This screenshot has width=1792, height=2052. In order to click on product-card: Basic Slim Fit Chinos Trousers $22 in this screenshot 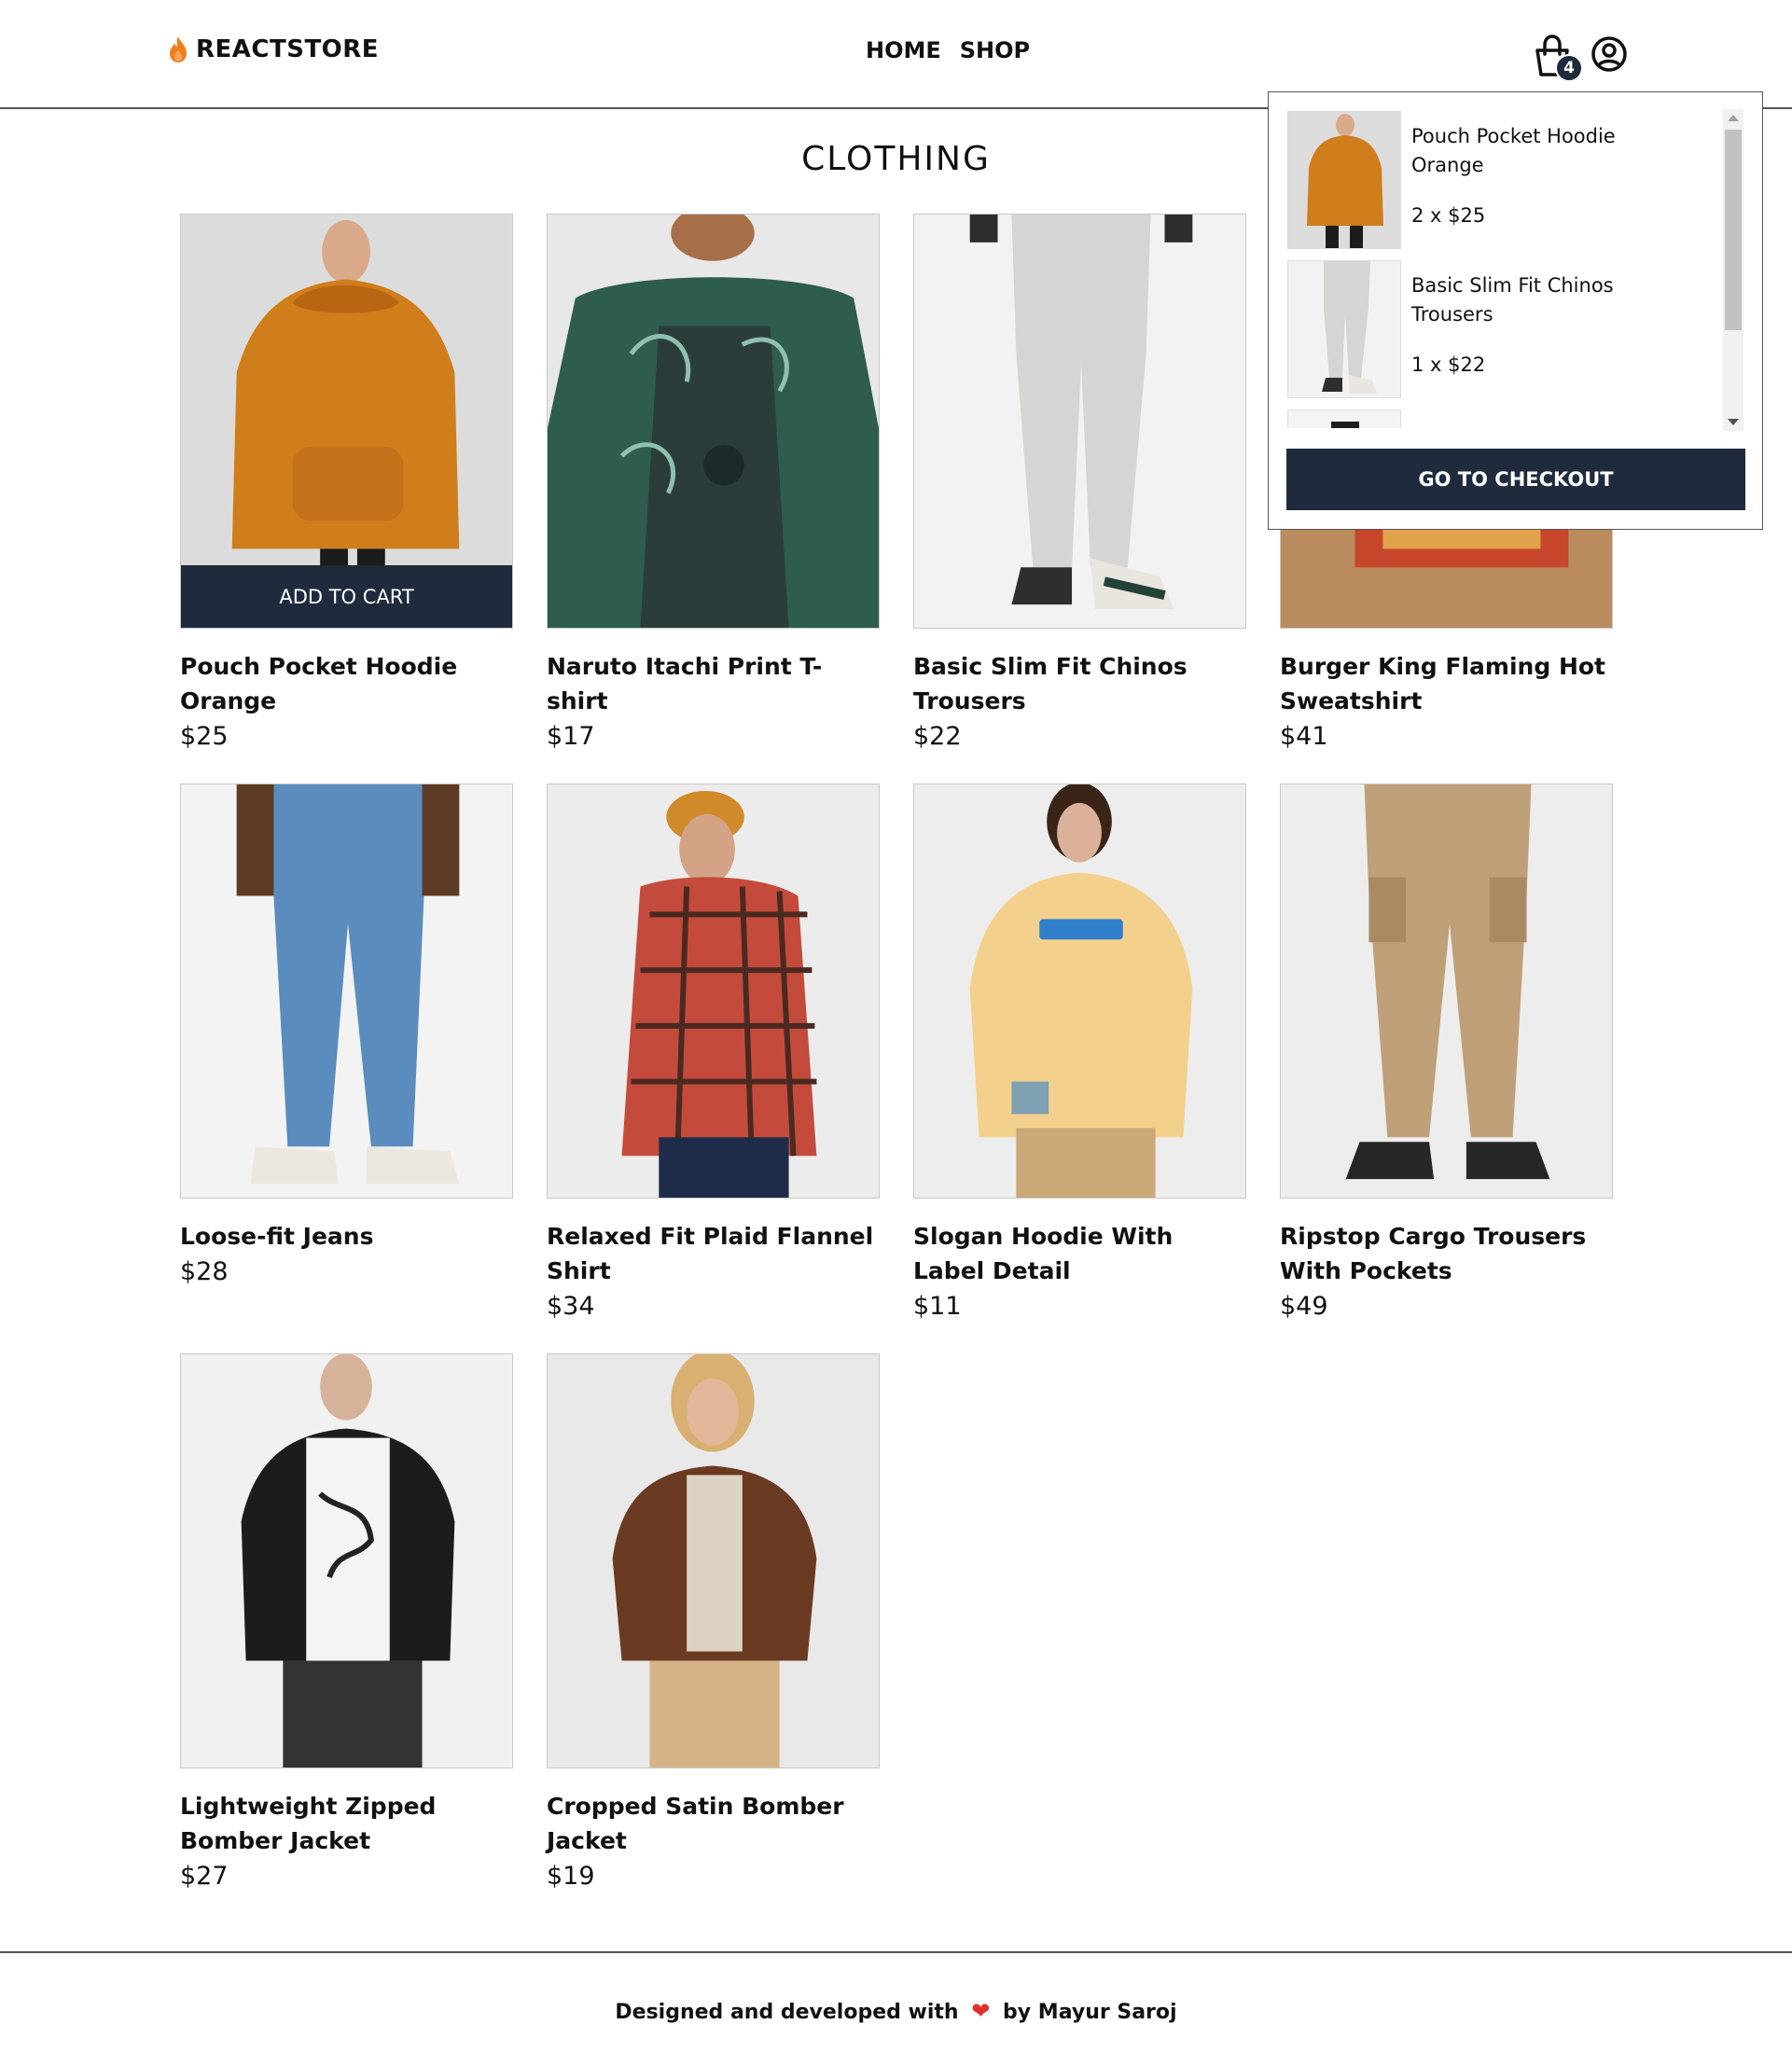, I will do `click(1080, 485)`.